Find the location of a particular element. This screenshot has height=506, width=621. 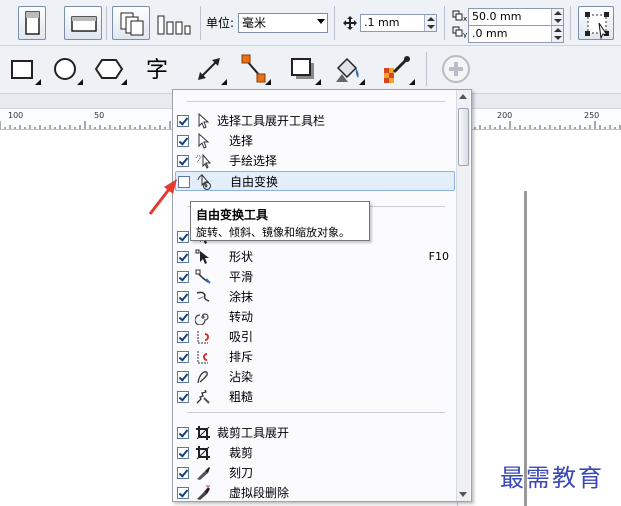

menu-item-label: 选择工具展开工具栏 is located at coordinates (271, 121).